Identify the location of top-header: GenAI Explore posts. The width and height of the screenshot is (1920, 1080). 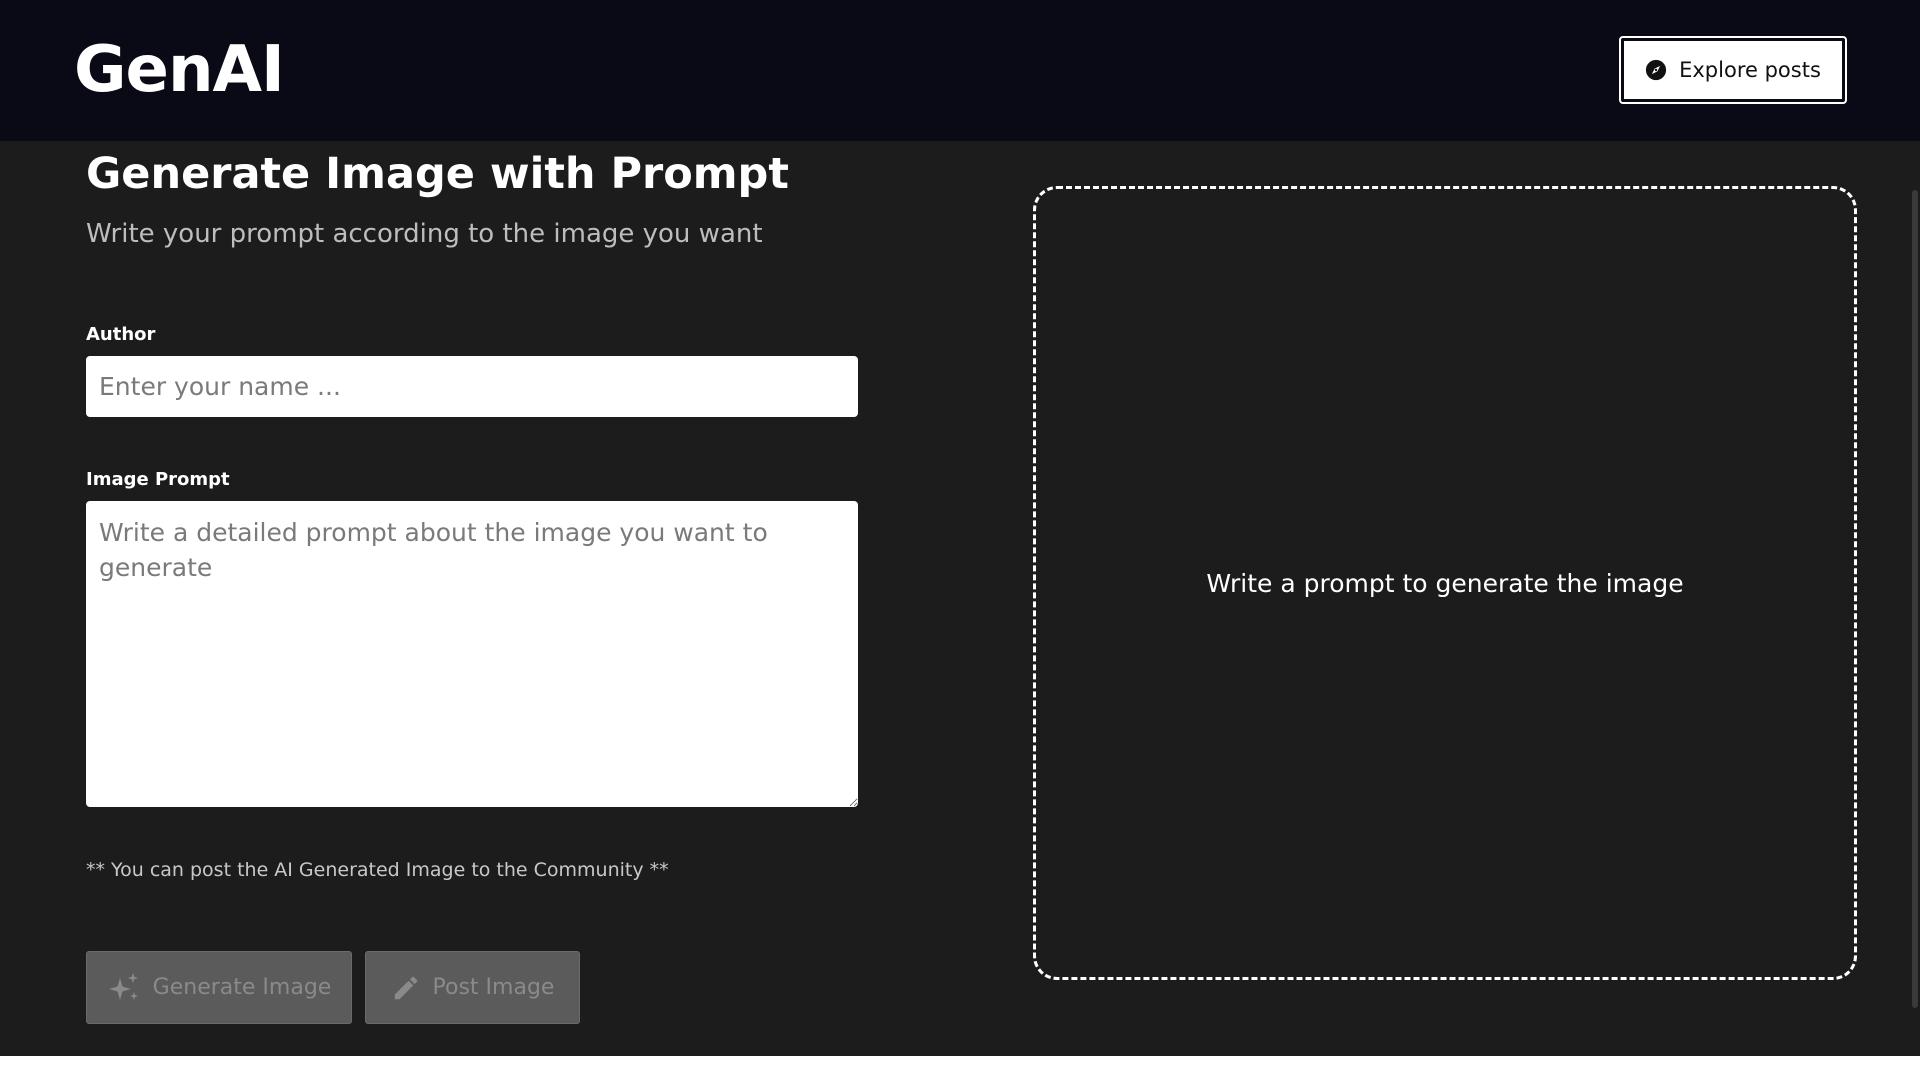
(960, 70).